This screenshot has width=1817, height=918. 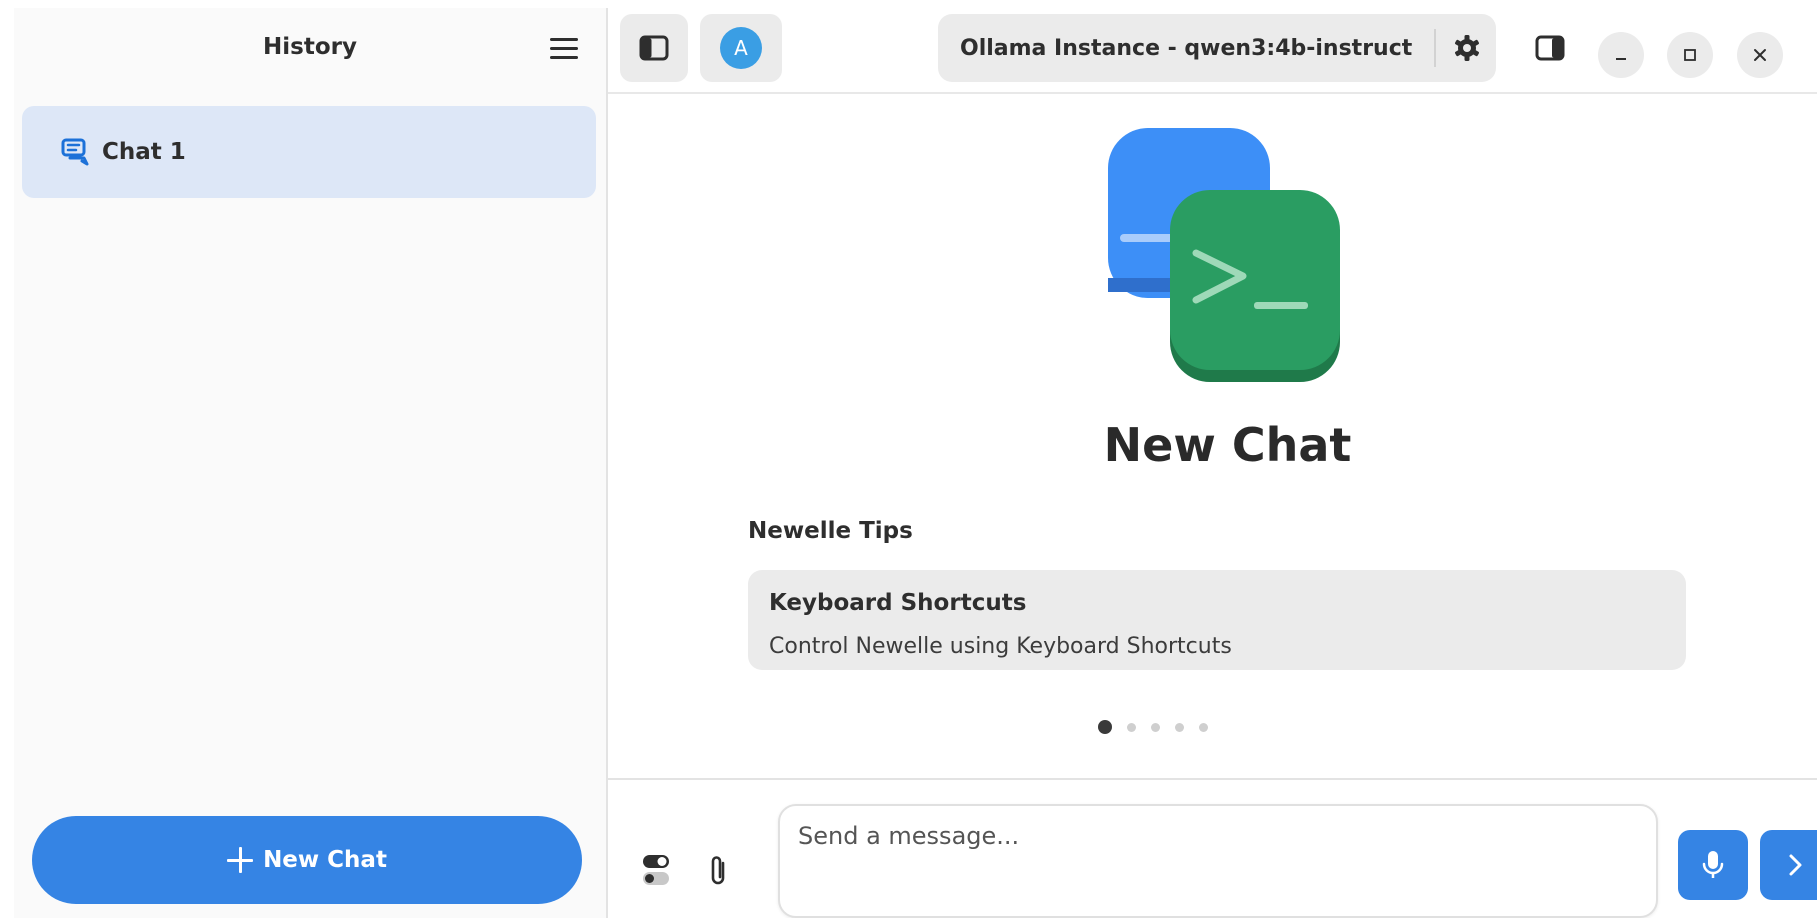 I want to click on minimize-button, so click(x=1621, y=55).